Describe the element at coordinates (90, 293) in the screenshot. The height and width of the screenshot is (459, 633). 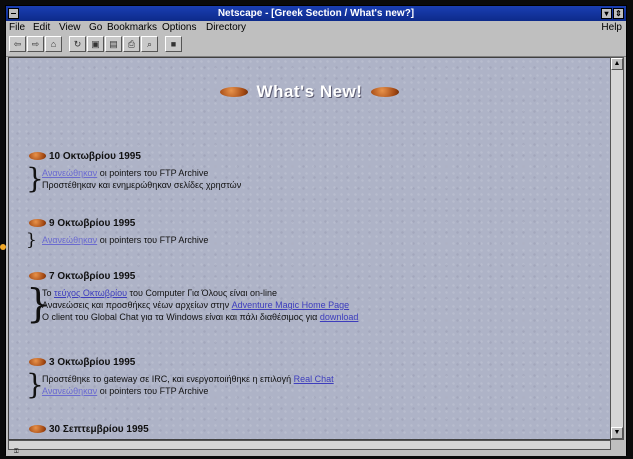
I see `news-link: τεύχος Οκτωβρίου` at that location.